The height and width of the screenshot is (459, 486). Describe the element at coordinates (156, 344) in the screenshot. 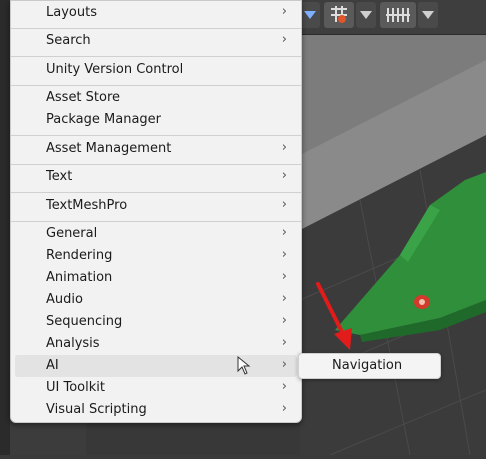

I see `menu-item-analysis: Analysis ›` at that location.